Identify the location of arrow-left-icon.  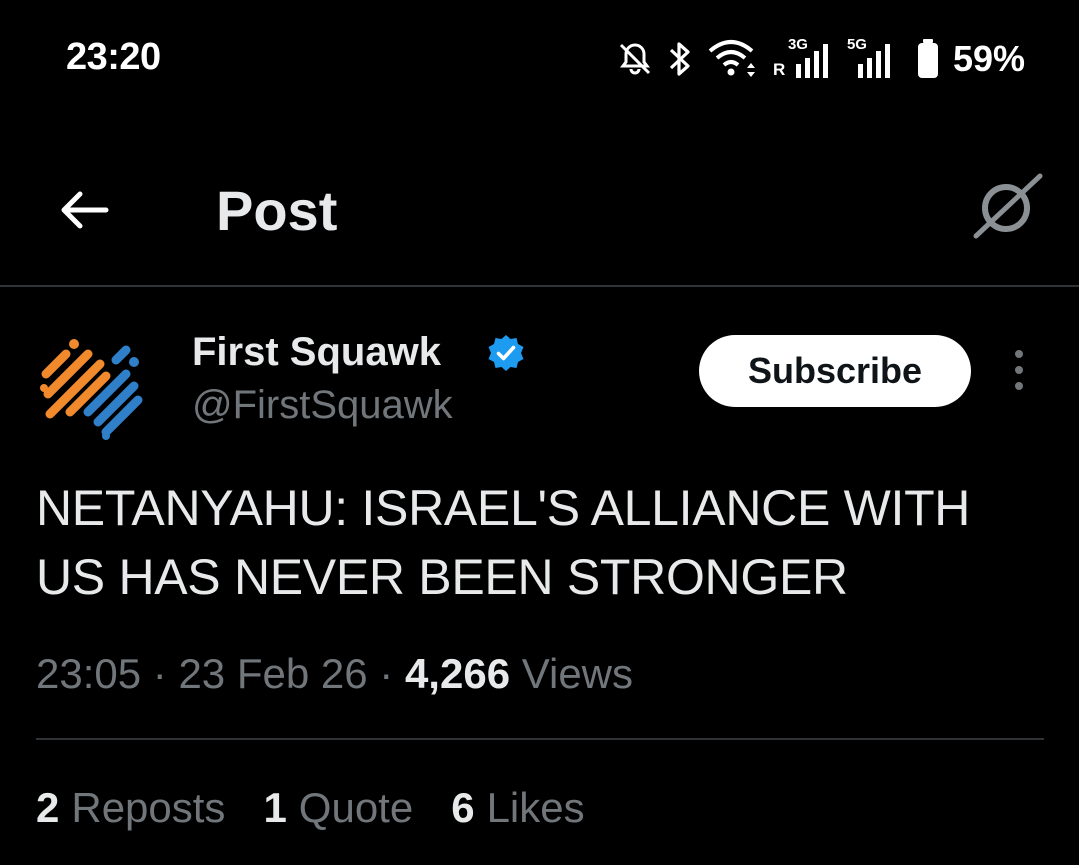
(85, 210).